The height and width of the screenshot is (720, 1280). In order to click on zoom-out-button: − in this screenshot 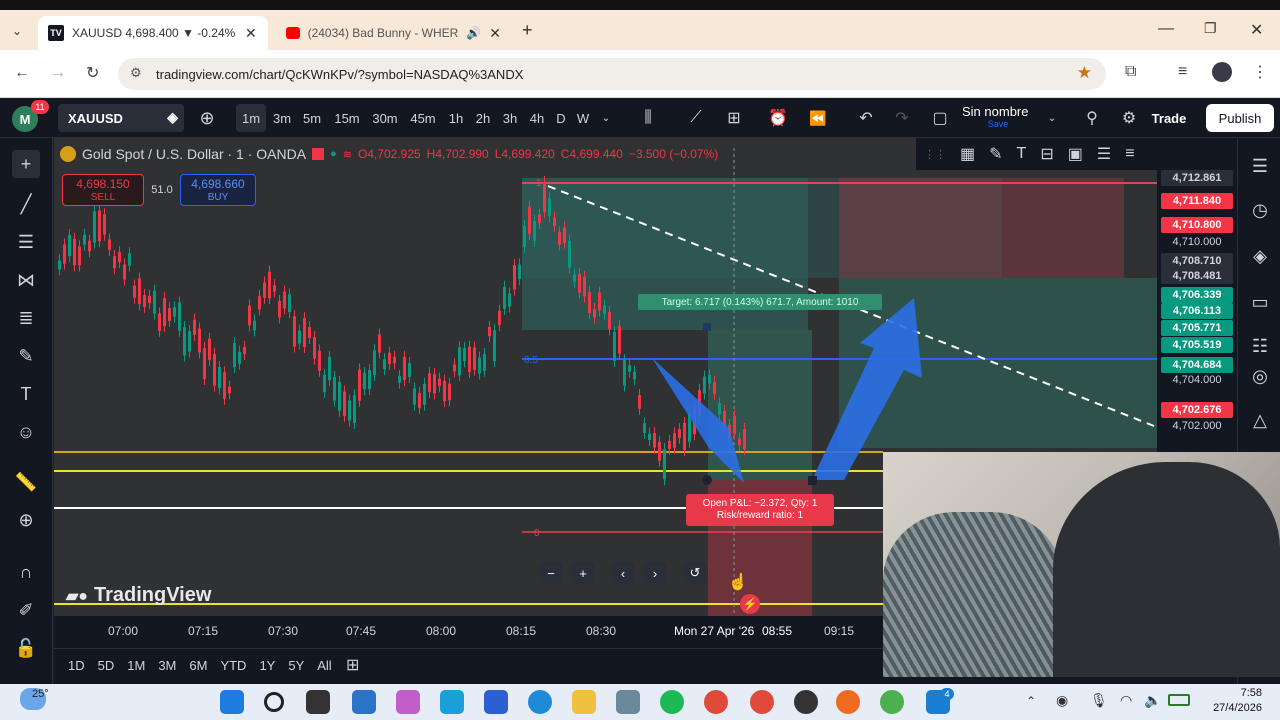, I will do `click(551, 573)`.